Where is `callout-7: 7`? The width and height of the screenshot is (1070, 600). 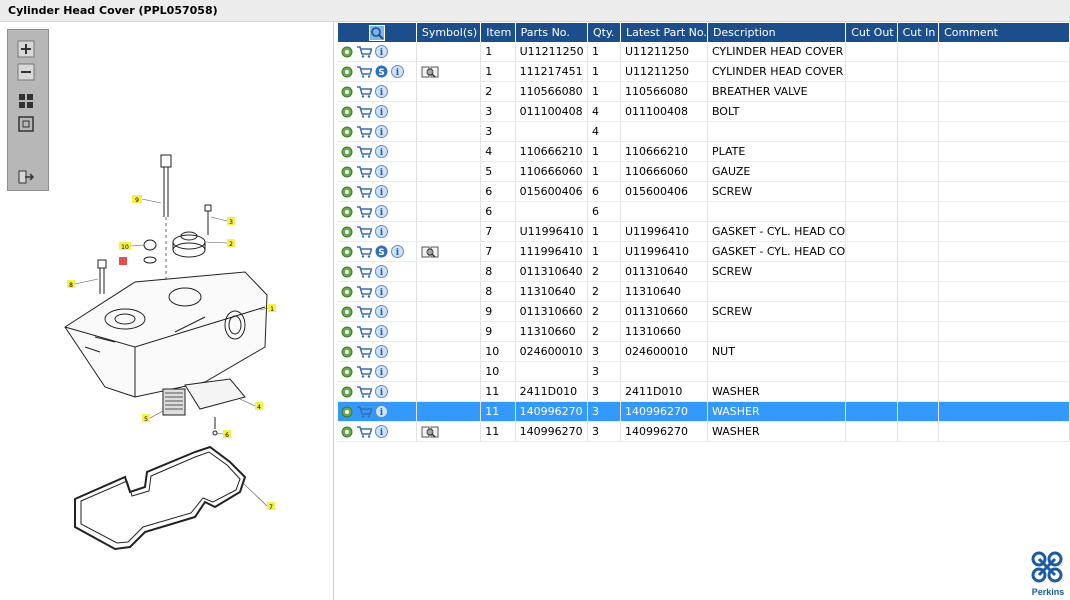 callout-7: 7 is located at coordinates (271, 506).